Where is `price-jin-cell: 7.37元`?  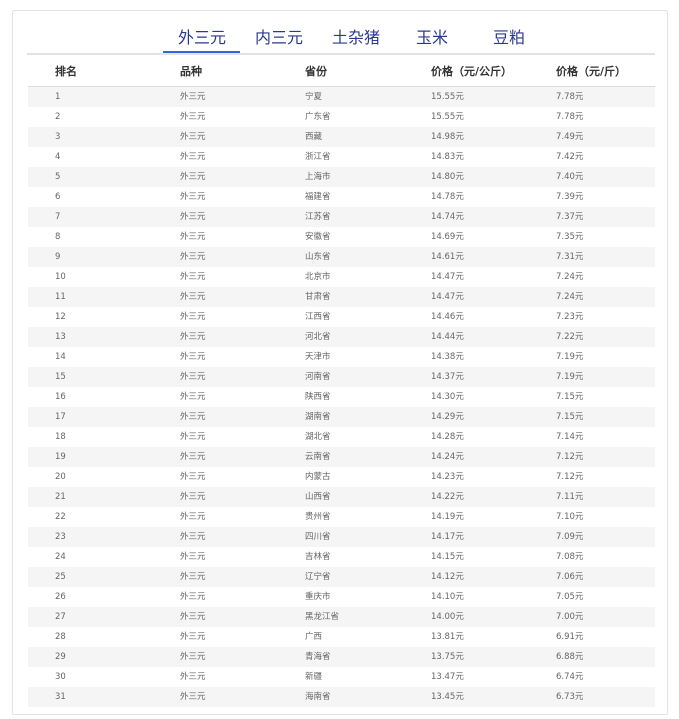
price-jin-cell: 7.37元 is located at coordinates (570, 217).